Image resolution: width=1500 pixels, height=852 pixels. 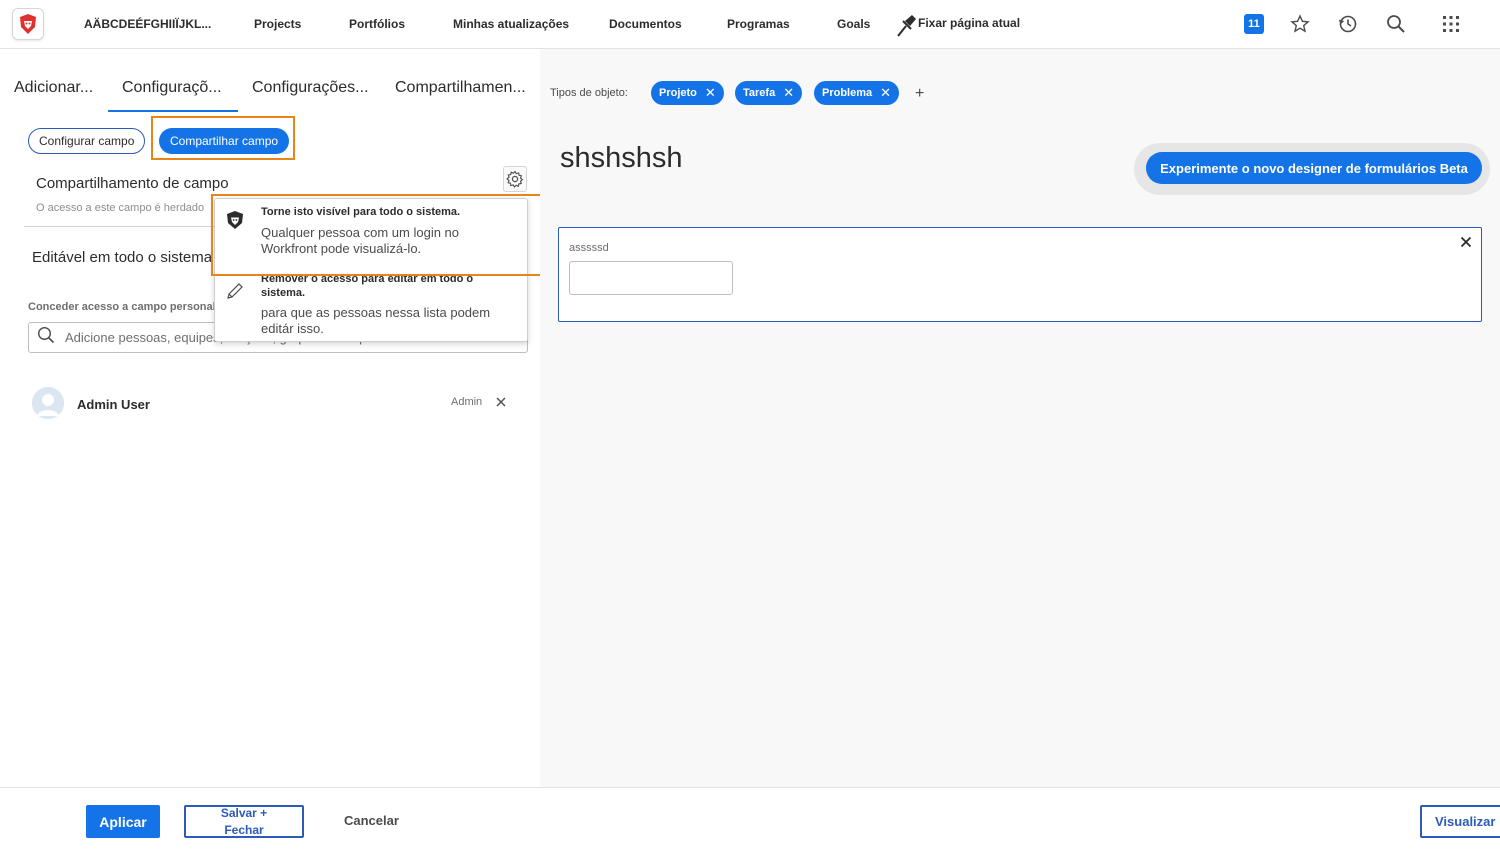 I want to click on user-name: Admin User, so click(x=113, y=404).